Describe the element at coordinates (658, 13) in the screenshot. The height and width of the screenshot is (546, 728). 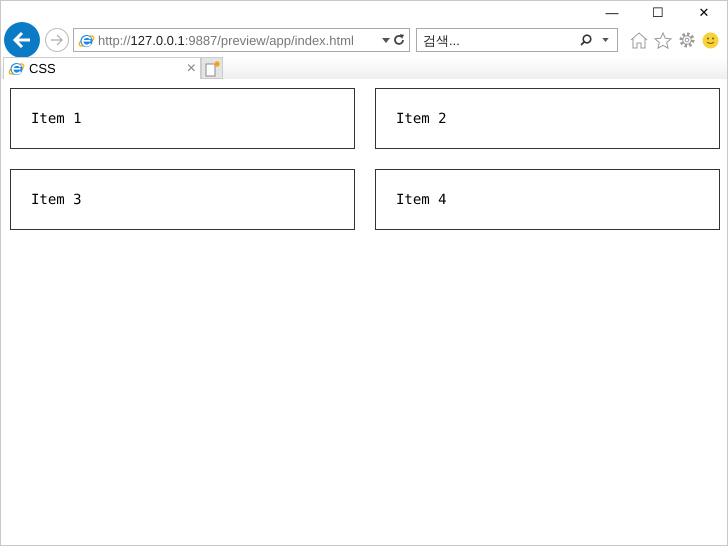
I see `maximize-button: ☐` at that location.